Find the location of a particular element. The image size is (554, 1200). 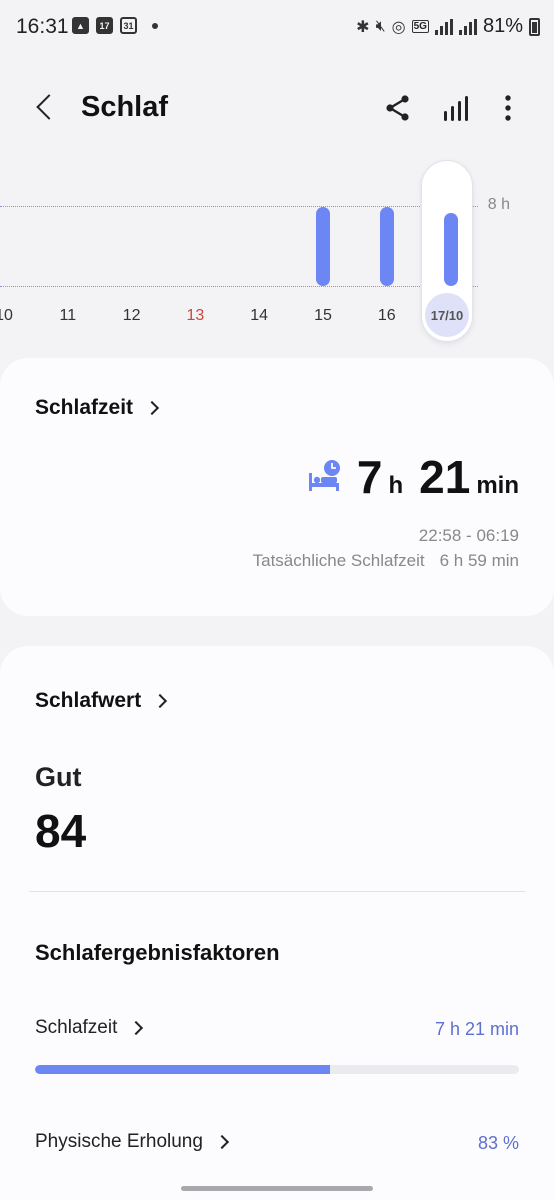

sleep-time-link: Schlafzeit is located at coordinates (97, 408).